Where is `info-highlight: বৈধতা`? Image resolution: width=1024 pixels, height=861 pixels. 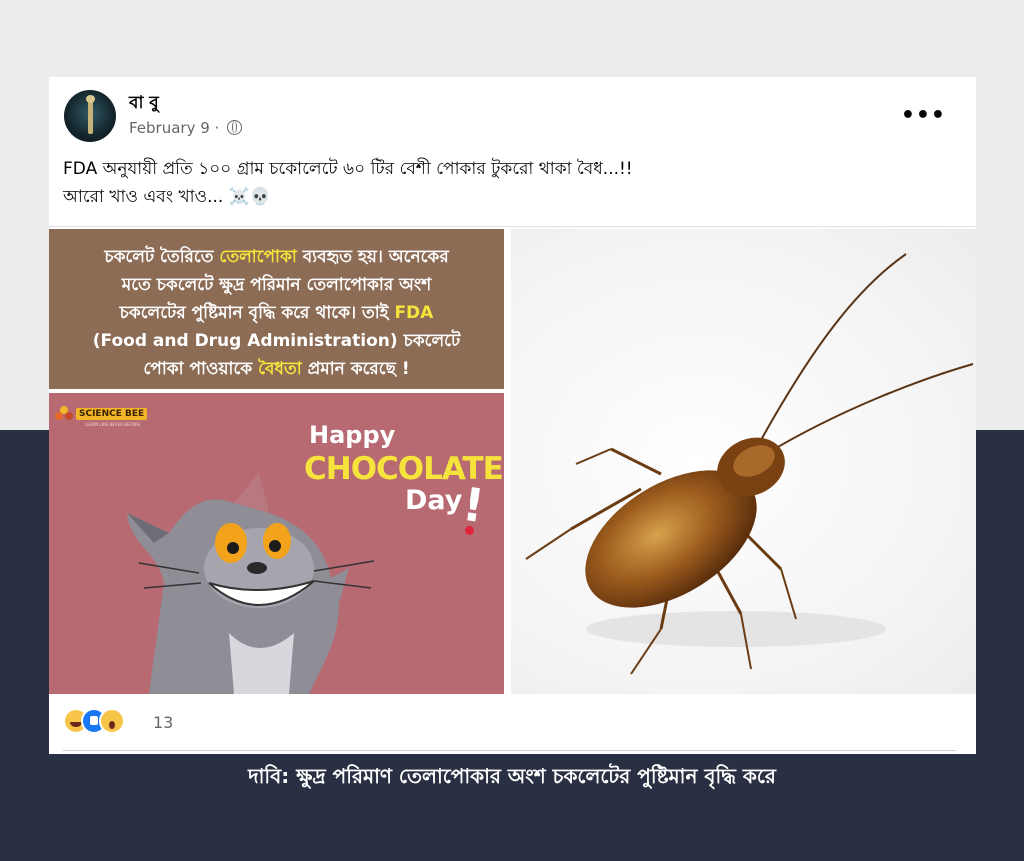
info-highlight: বৈধতা is located at coordinates (280, 369).